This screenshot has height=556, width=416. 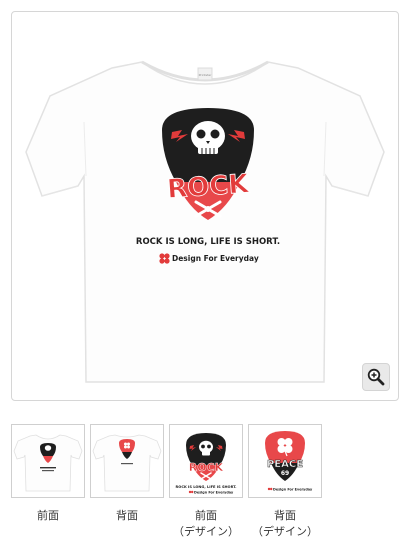 I want to click on thumbnail-label-design-front: 前面 （デザイン）, so click(x=206, y=523).